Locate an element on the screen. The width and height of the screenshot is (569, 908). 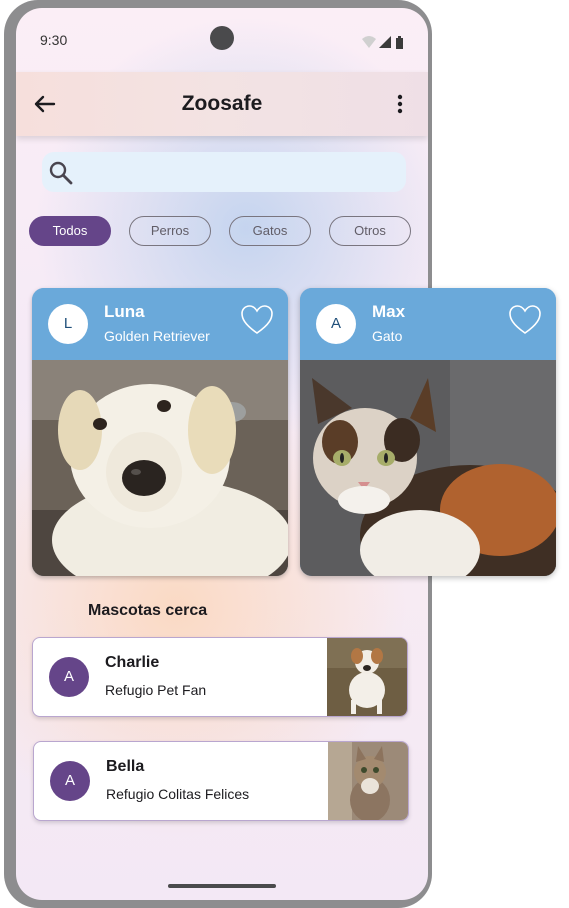
dog-thumbnail is located at coordinates (367, 677).